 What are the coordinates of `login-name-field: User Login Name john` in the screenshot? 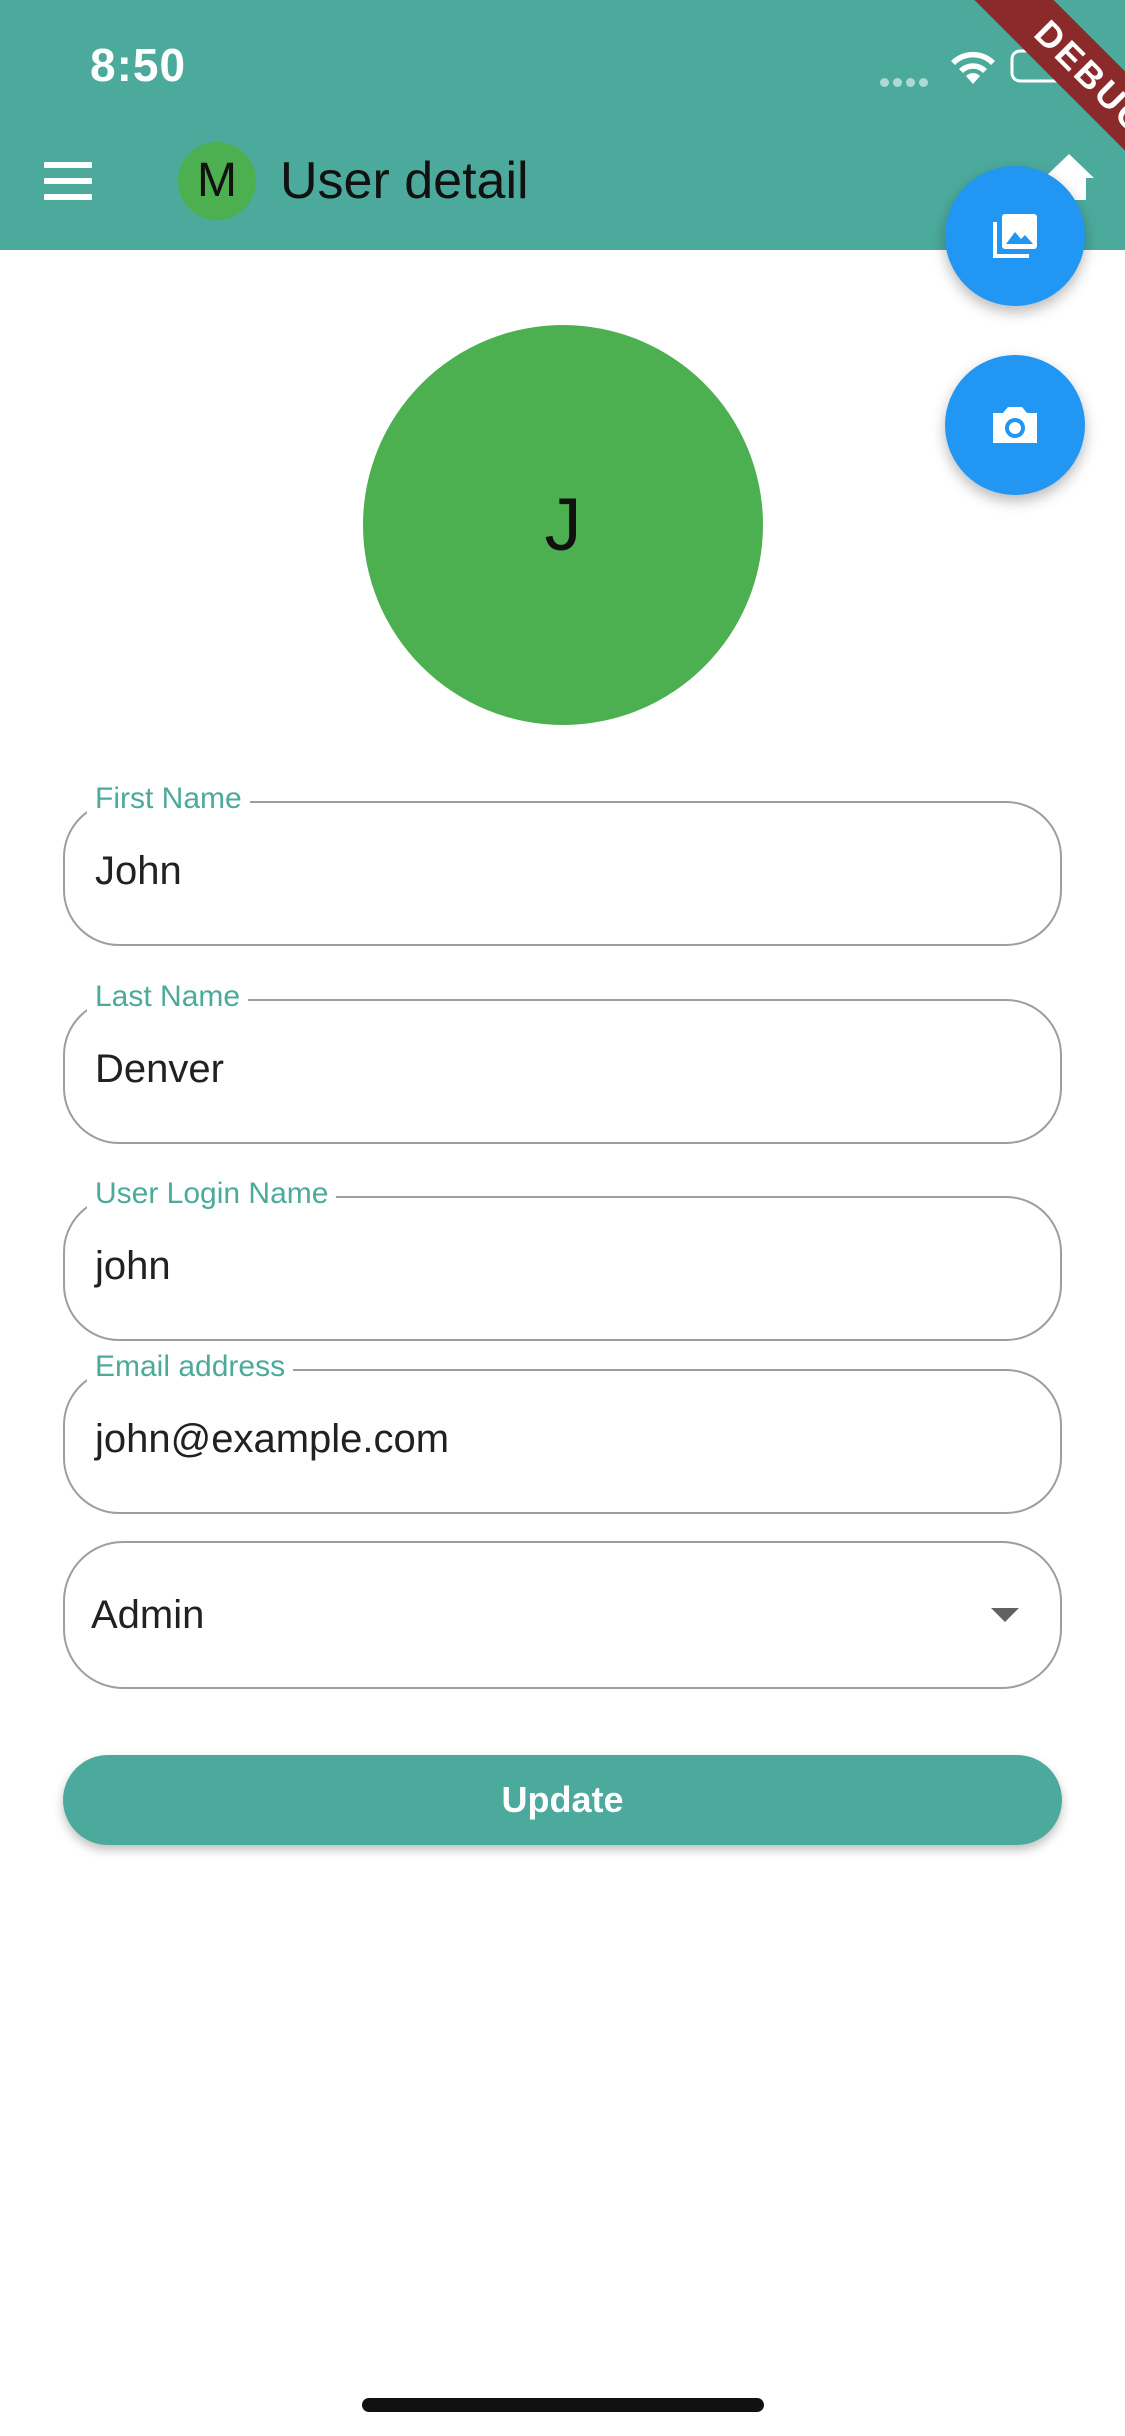 It's located at (562, 1257).